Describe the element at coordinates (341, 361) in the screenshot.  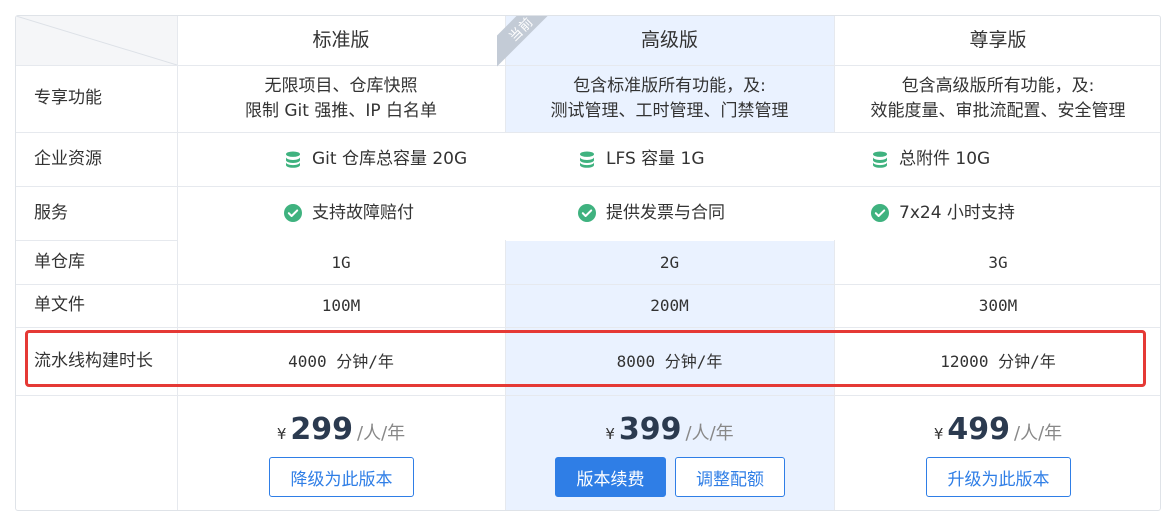
I see `pipeline-standard: 4000 分钟/年` at that location.